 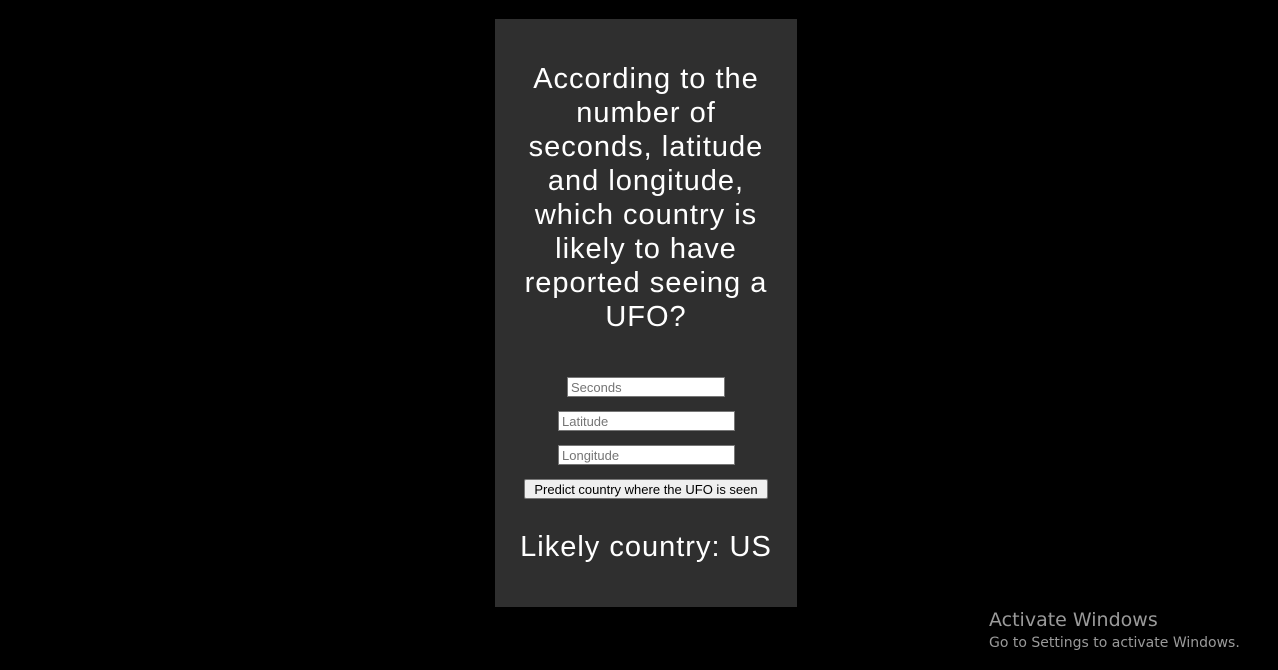 I want to click on predict-button: Predict country where the UFO is seen, so click(x=646, y=489).